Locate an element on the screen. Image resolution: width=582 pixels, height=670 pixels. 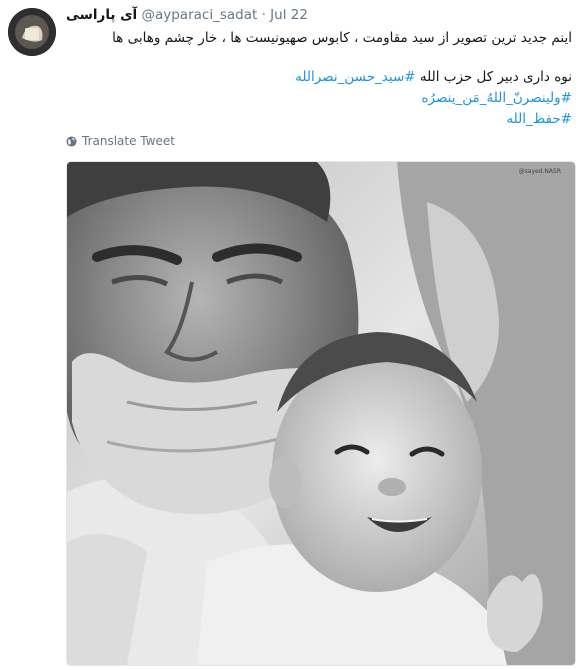
avatar-image is located at coordinates (32, 32).